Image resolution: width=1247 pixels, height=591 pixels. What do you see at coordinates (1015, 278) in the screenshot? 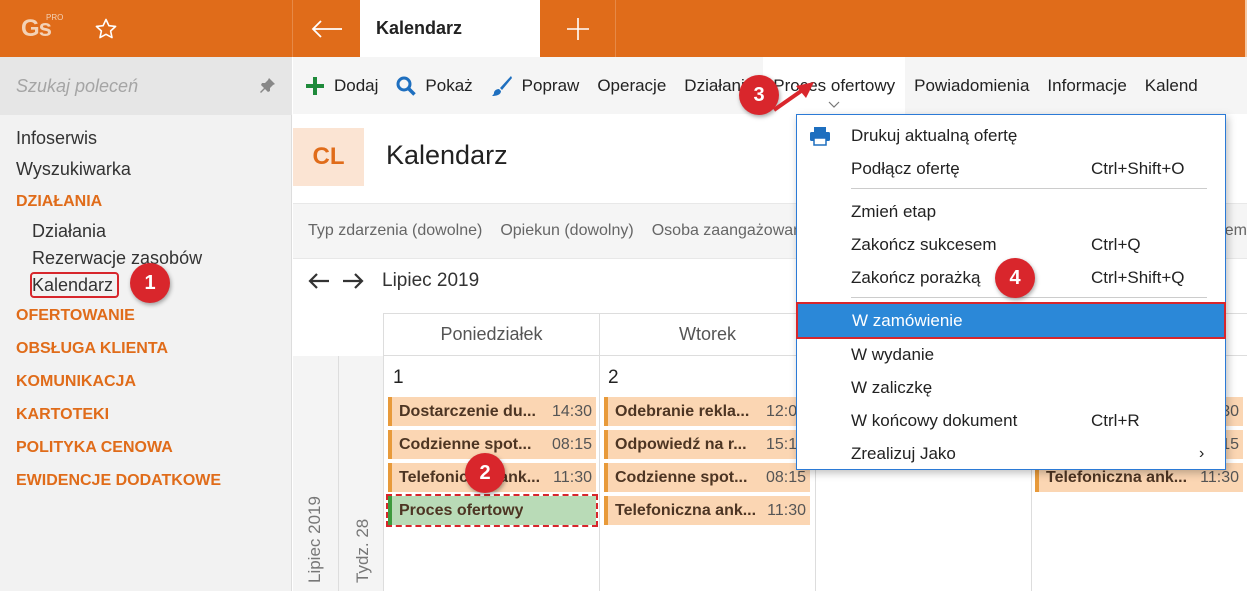
I see `callout-marker-4: 4` at bounding box center [1015, 278].